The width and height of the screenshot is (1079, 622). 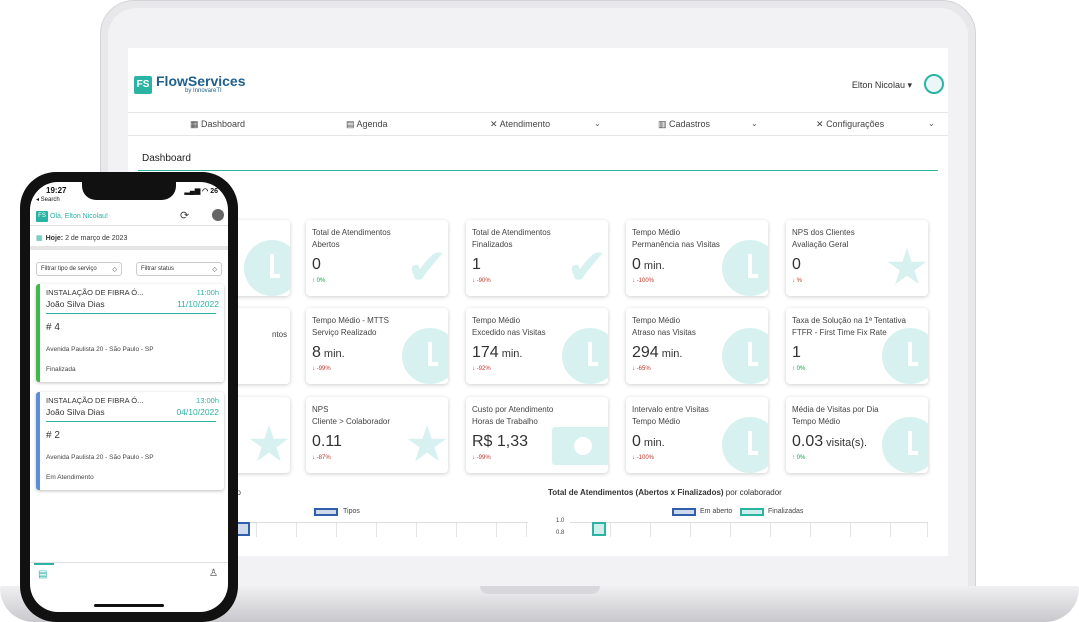 What do you see at coordinates (509, 332) in the screenshot?
I see `kpi-sublabel: Excedido nas Visitas` at bounding box center [509, 332].